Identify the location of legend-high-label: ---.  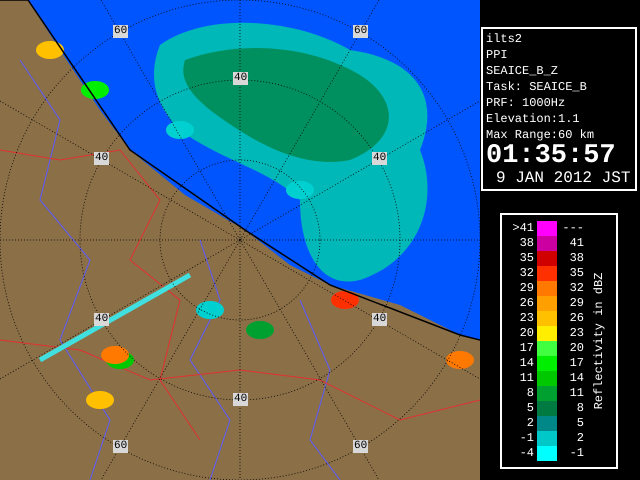
(572, 228).